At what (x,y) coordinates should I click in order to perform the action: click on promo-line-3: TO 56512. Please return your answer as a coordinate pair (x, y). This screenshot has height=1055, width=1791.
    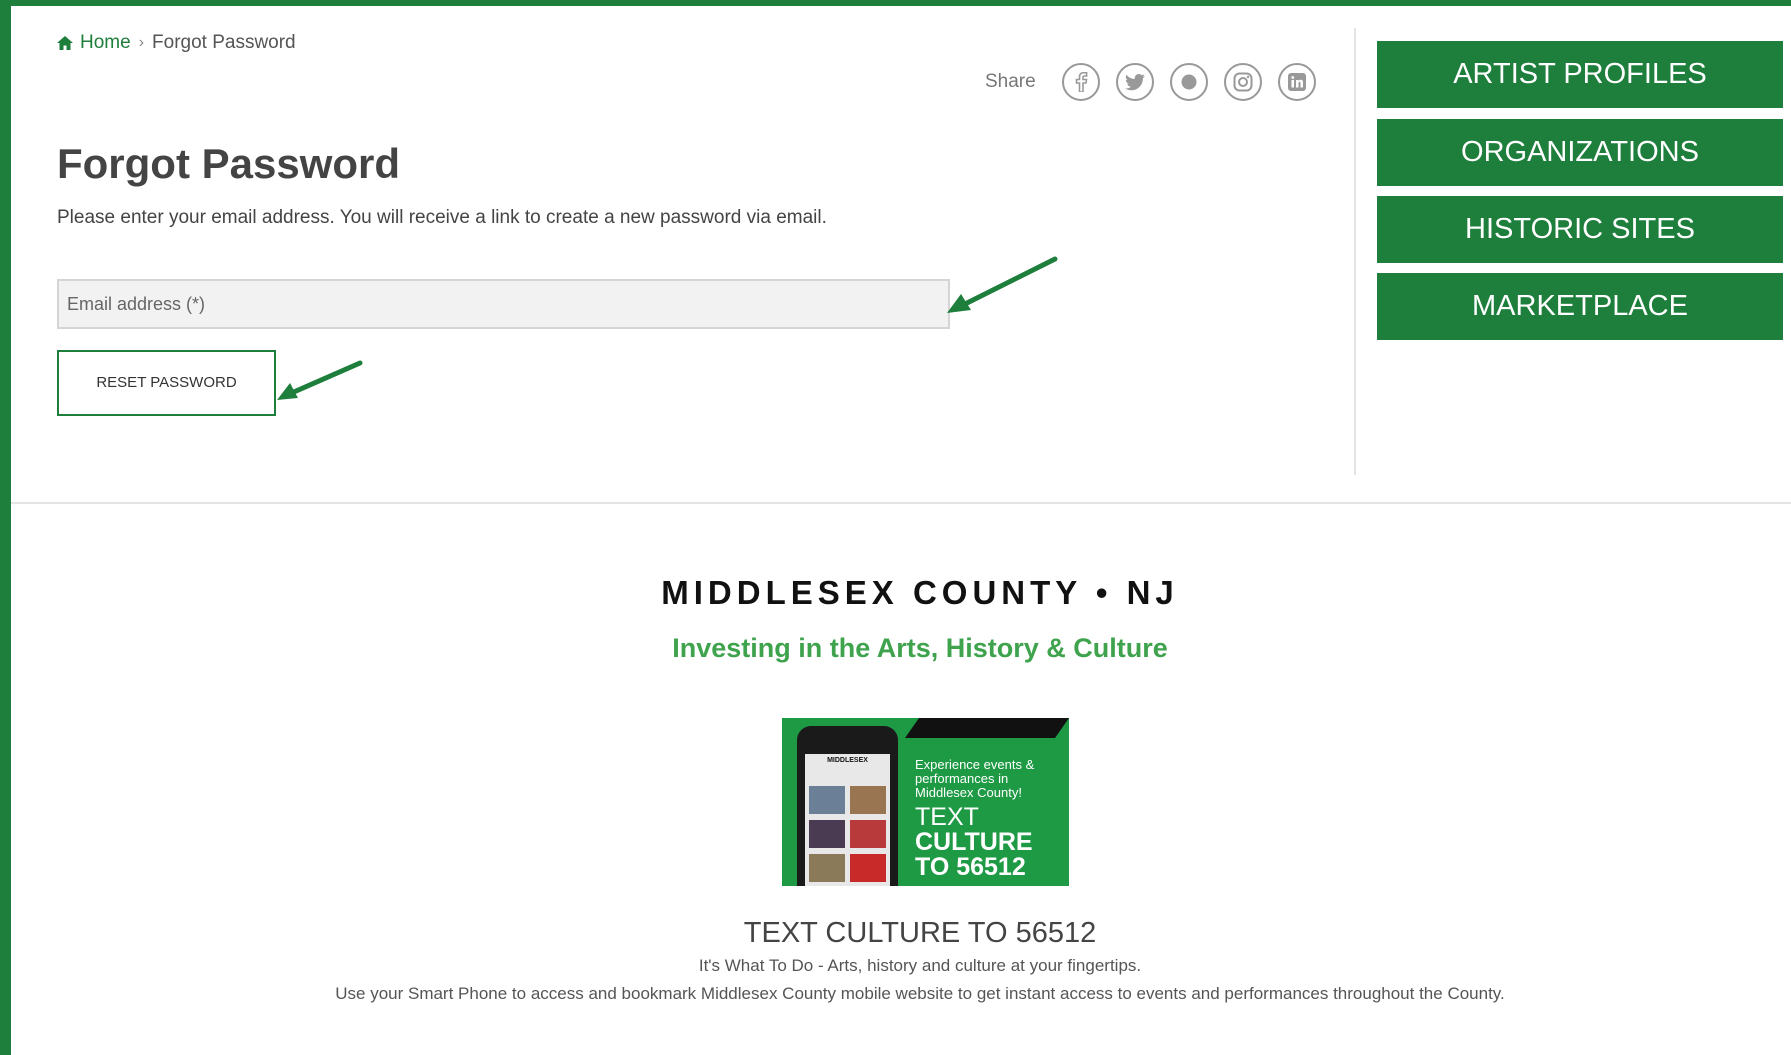
    Looking at the image, I should click on (970, 867).